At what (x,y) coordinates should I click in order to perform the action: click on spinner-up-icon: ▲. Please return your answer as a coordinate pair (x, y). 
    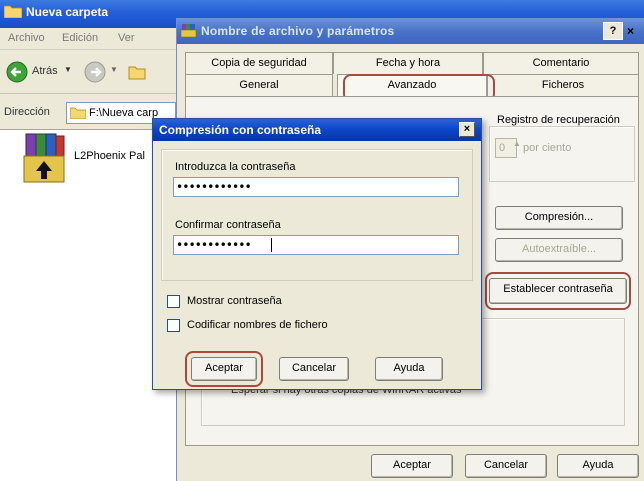
    Looking at the image, I should click on (517, 143).